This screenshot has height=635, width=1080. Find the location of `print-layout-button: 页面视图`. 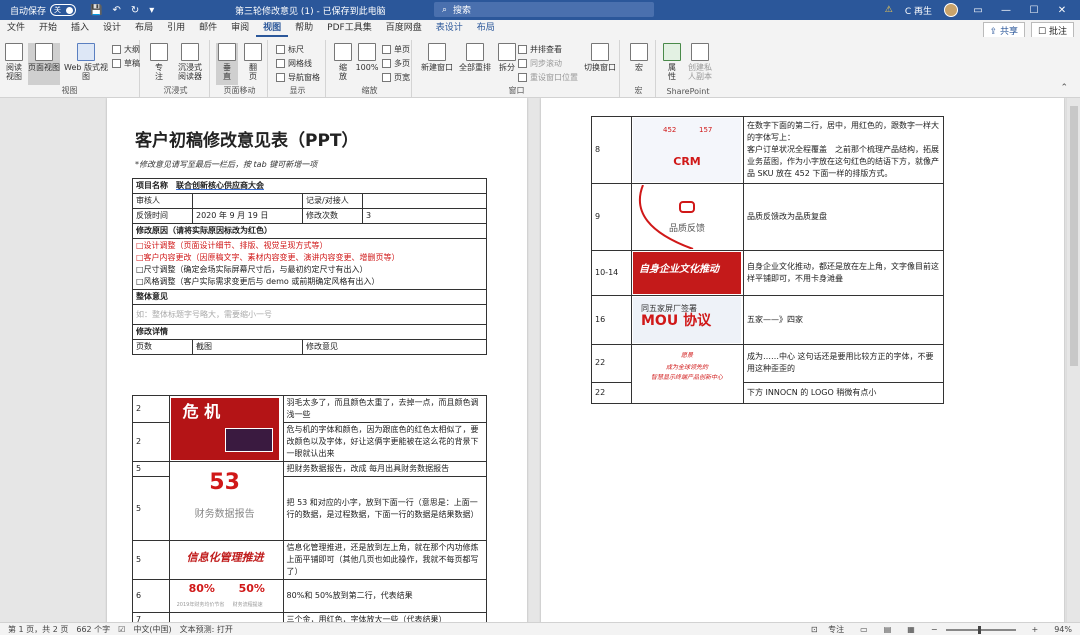

print-layout-button: 页面视图 is located at coordinates (44, 64).